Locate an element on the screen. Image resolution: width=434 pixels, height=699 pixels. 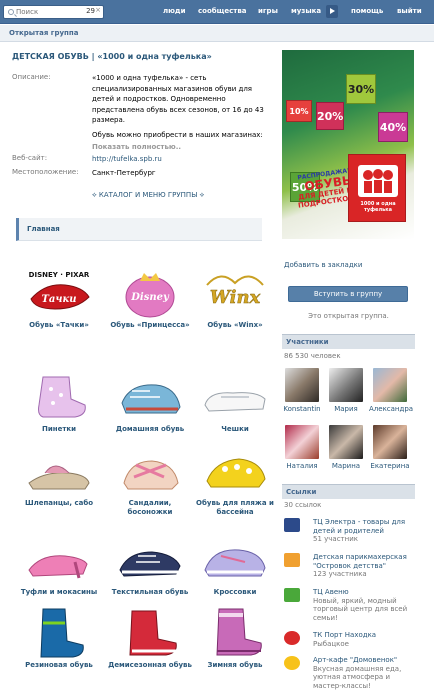
member-name: Марина is located at coordinates (346, 466).